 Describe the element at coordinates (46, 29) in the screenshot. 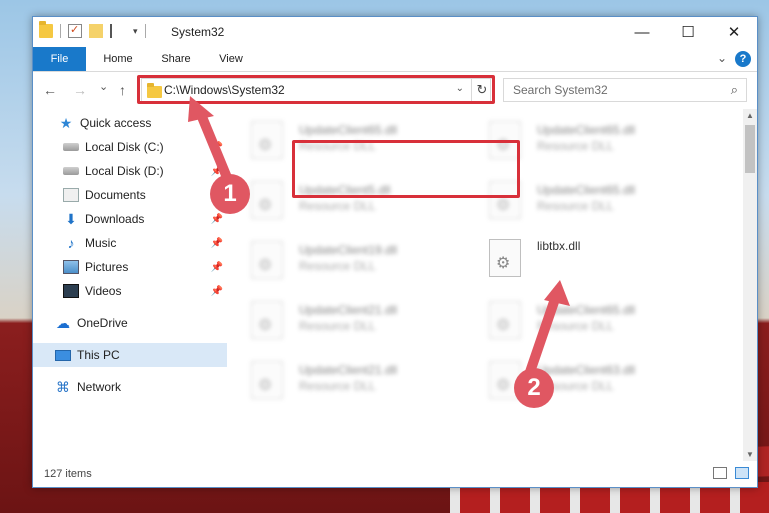

I see `folder-icon` at that location.